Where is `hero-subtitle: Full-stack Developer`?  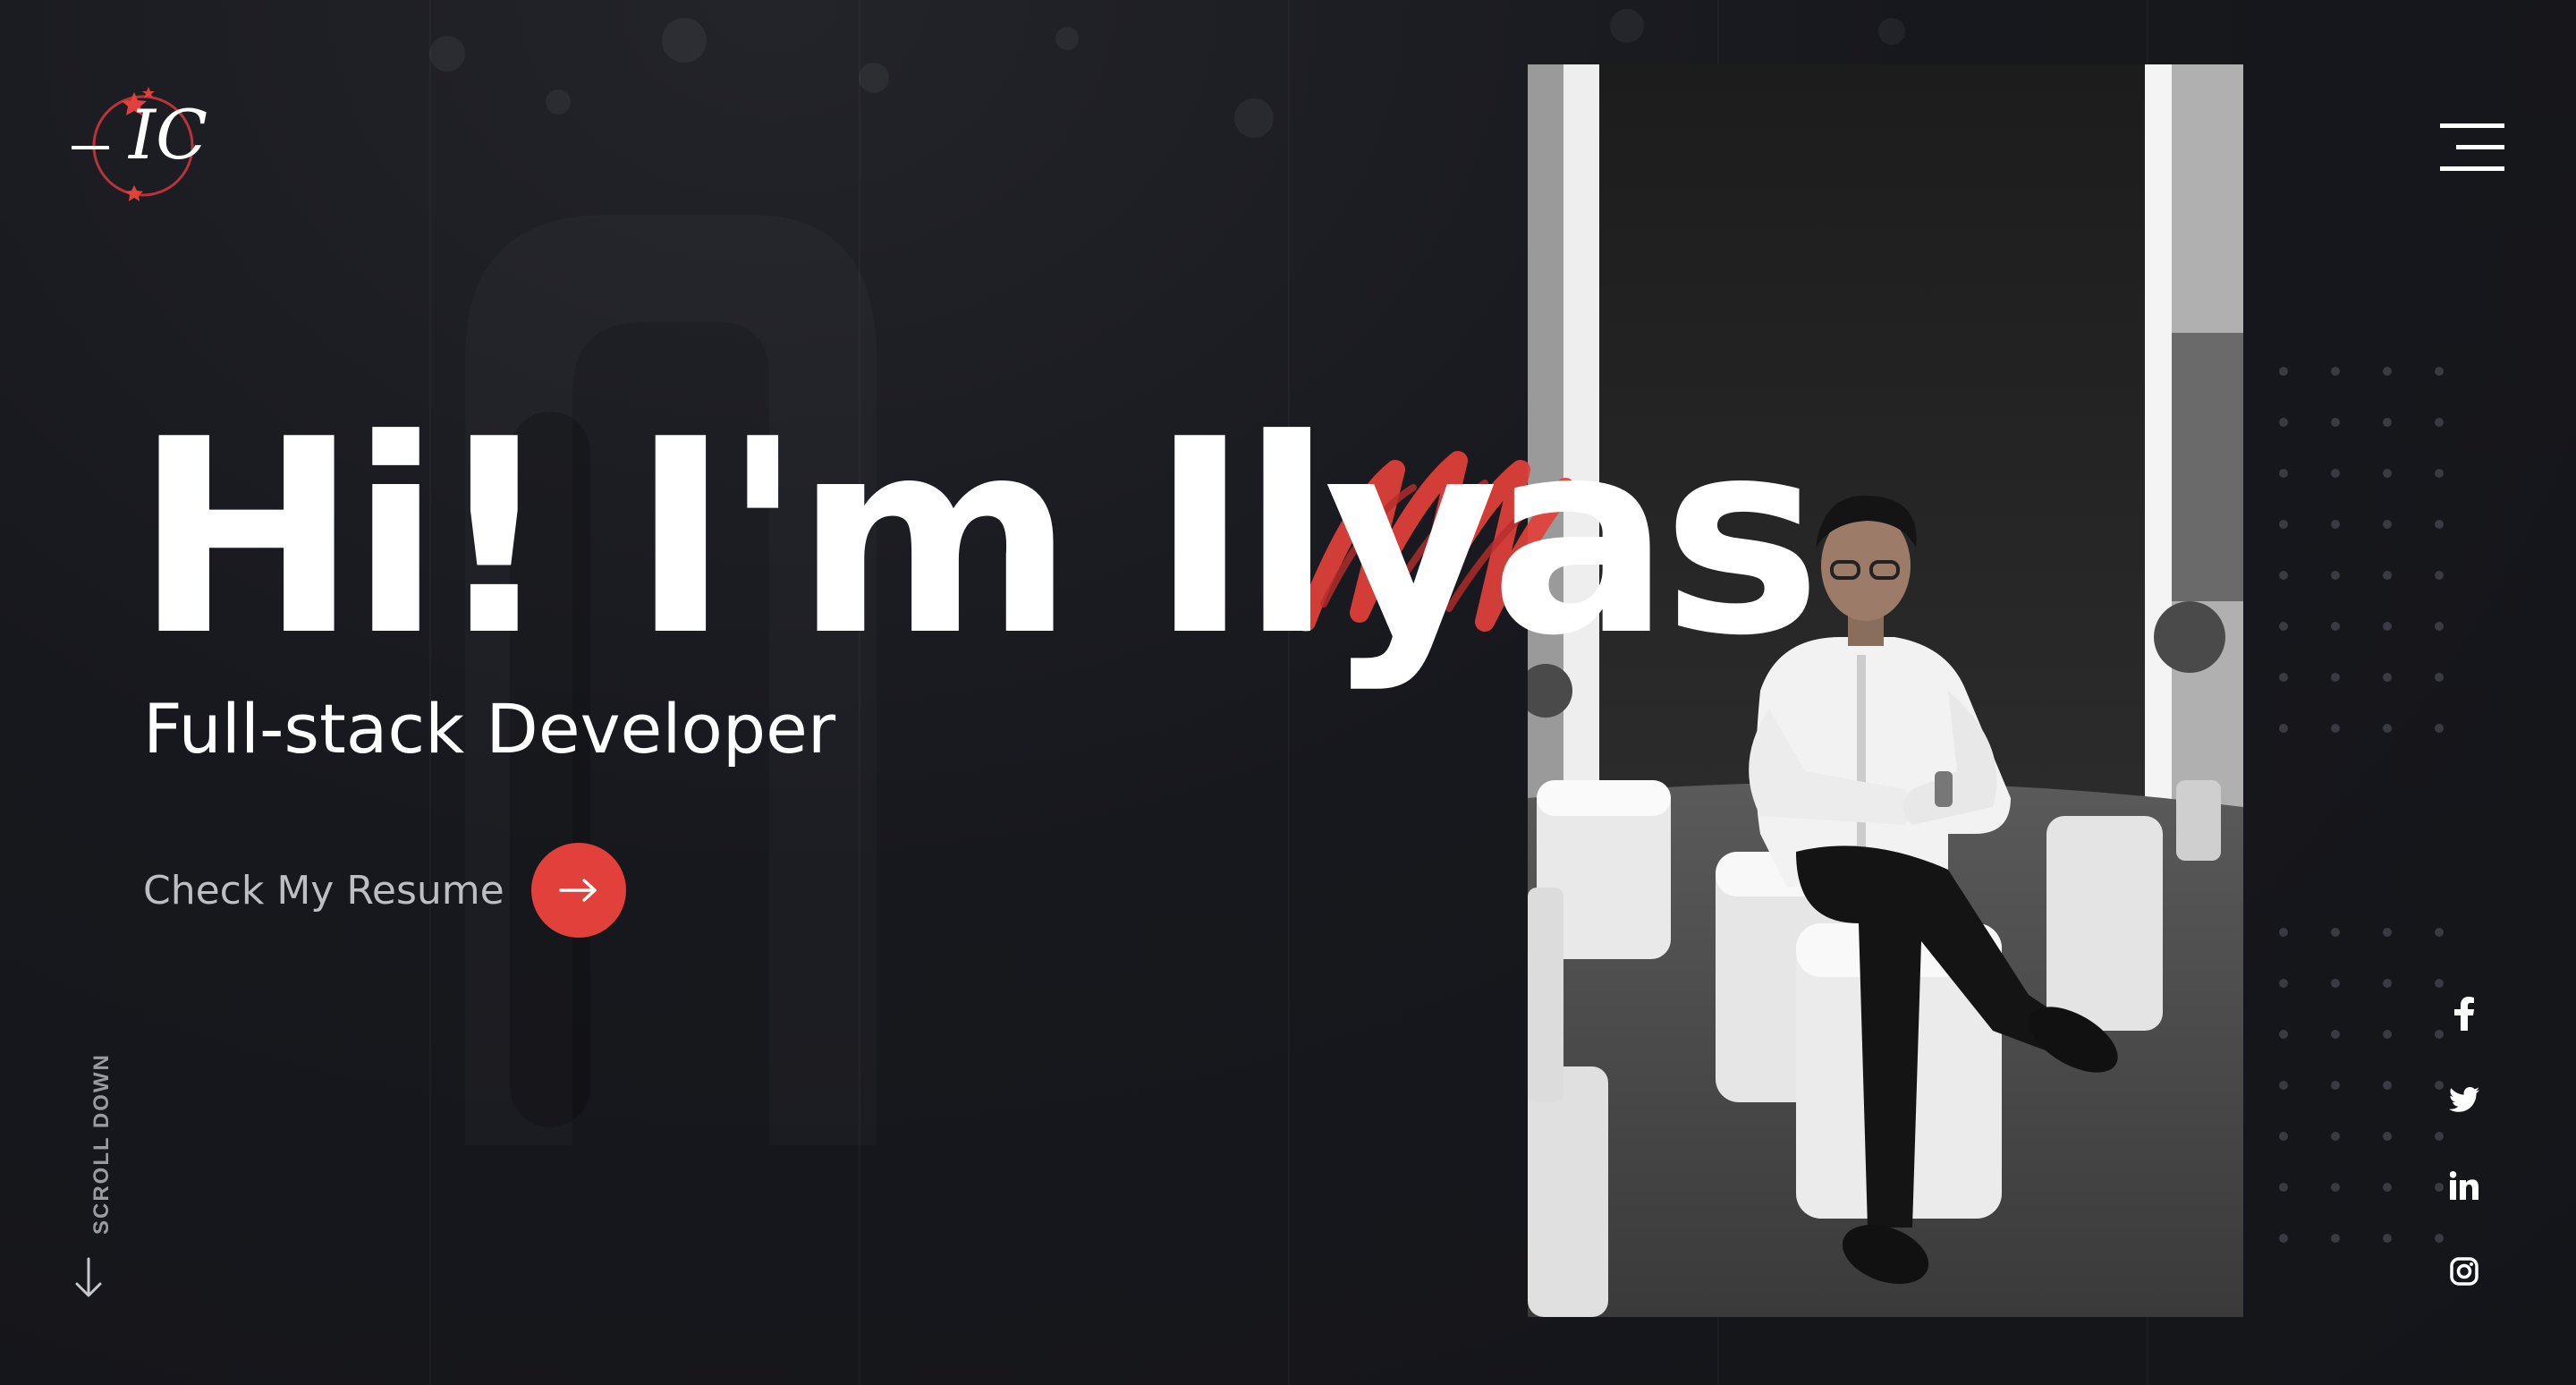
hero-subtitle: Full-stack Developer is located at coordinates (489, 729).